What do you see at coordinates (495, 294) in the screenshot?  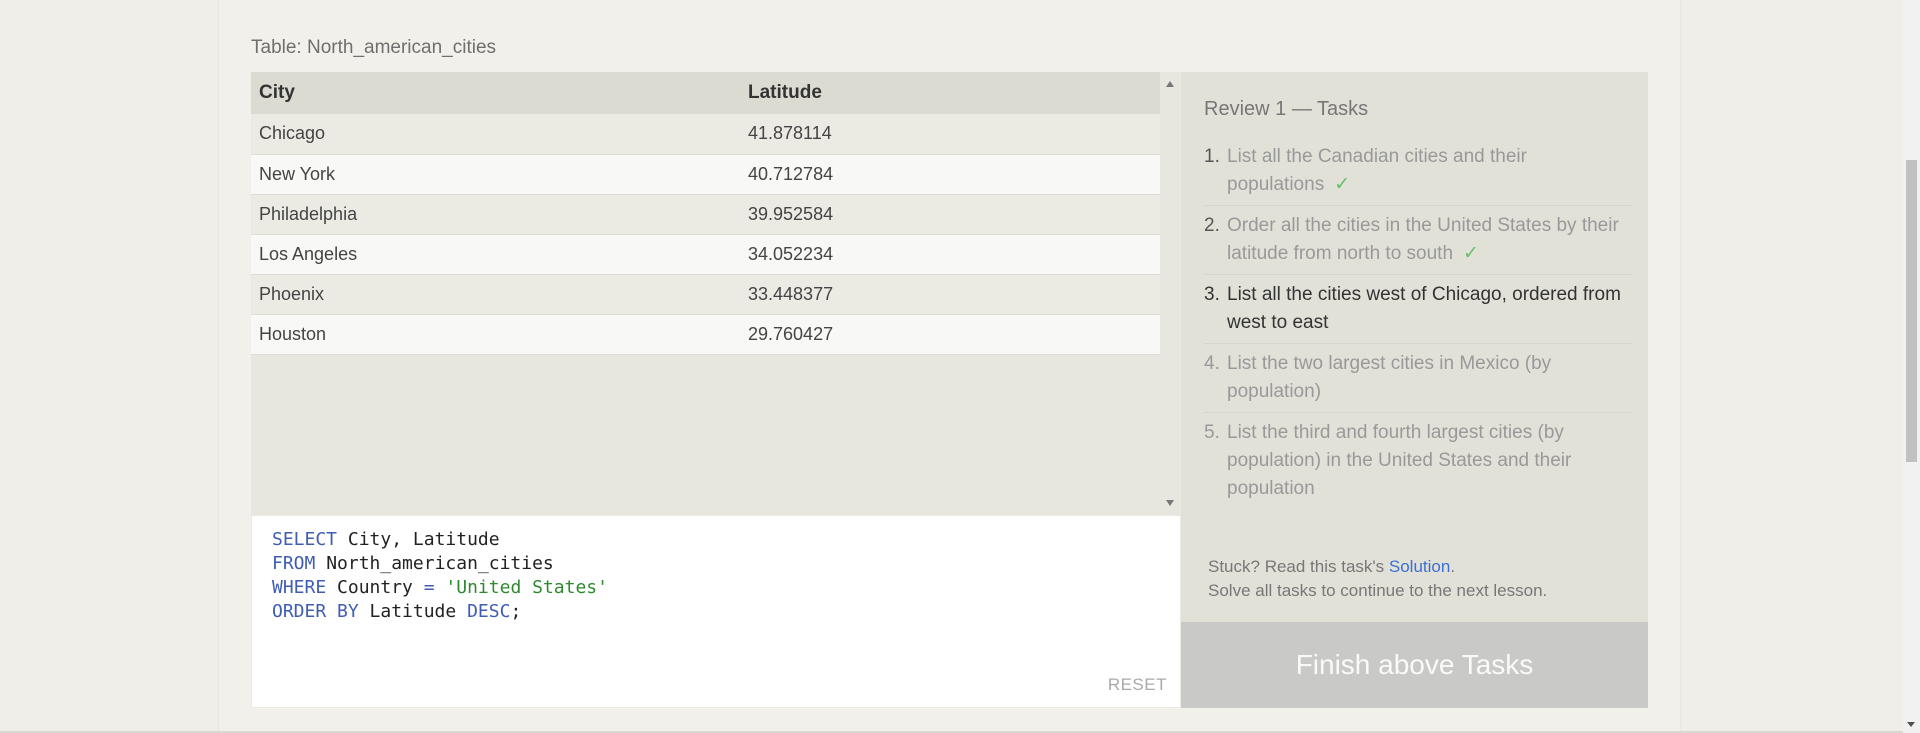 I see `cell-city: Phoenix` at bounding box center [495, 294].